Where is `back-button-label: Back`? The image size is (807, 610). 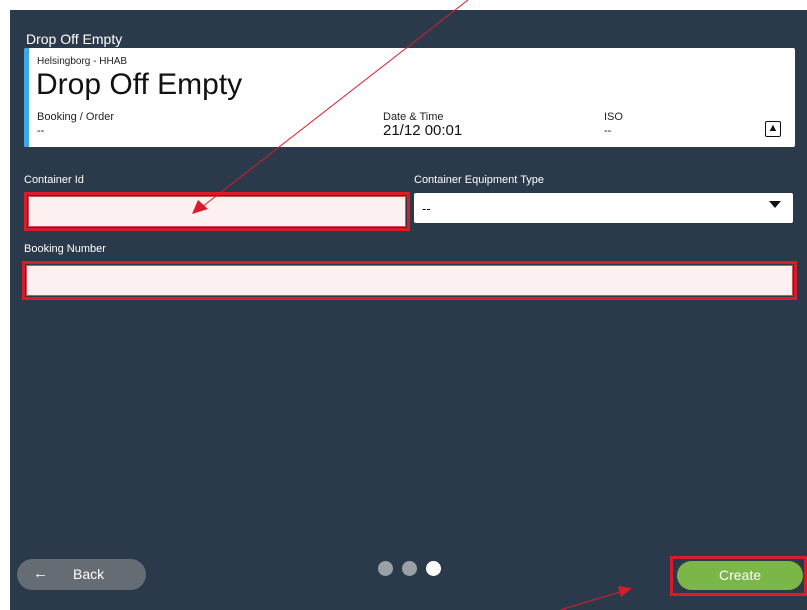 back-button-label: Back is located at coordinates (89, 574).